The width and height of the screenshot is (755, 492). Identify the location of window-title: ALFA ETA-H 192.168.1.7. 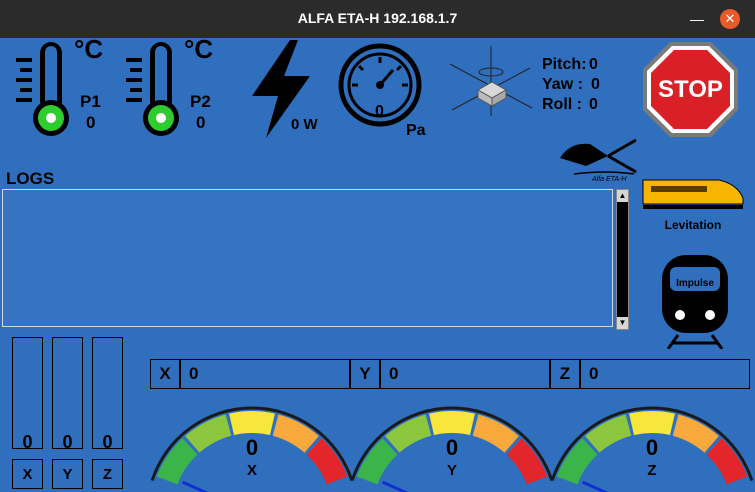
(377, 18).